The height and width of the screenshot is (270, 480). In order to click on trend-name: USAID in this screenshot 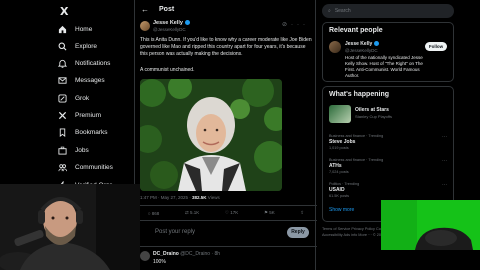, I will do `click(337, 190)`.